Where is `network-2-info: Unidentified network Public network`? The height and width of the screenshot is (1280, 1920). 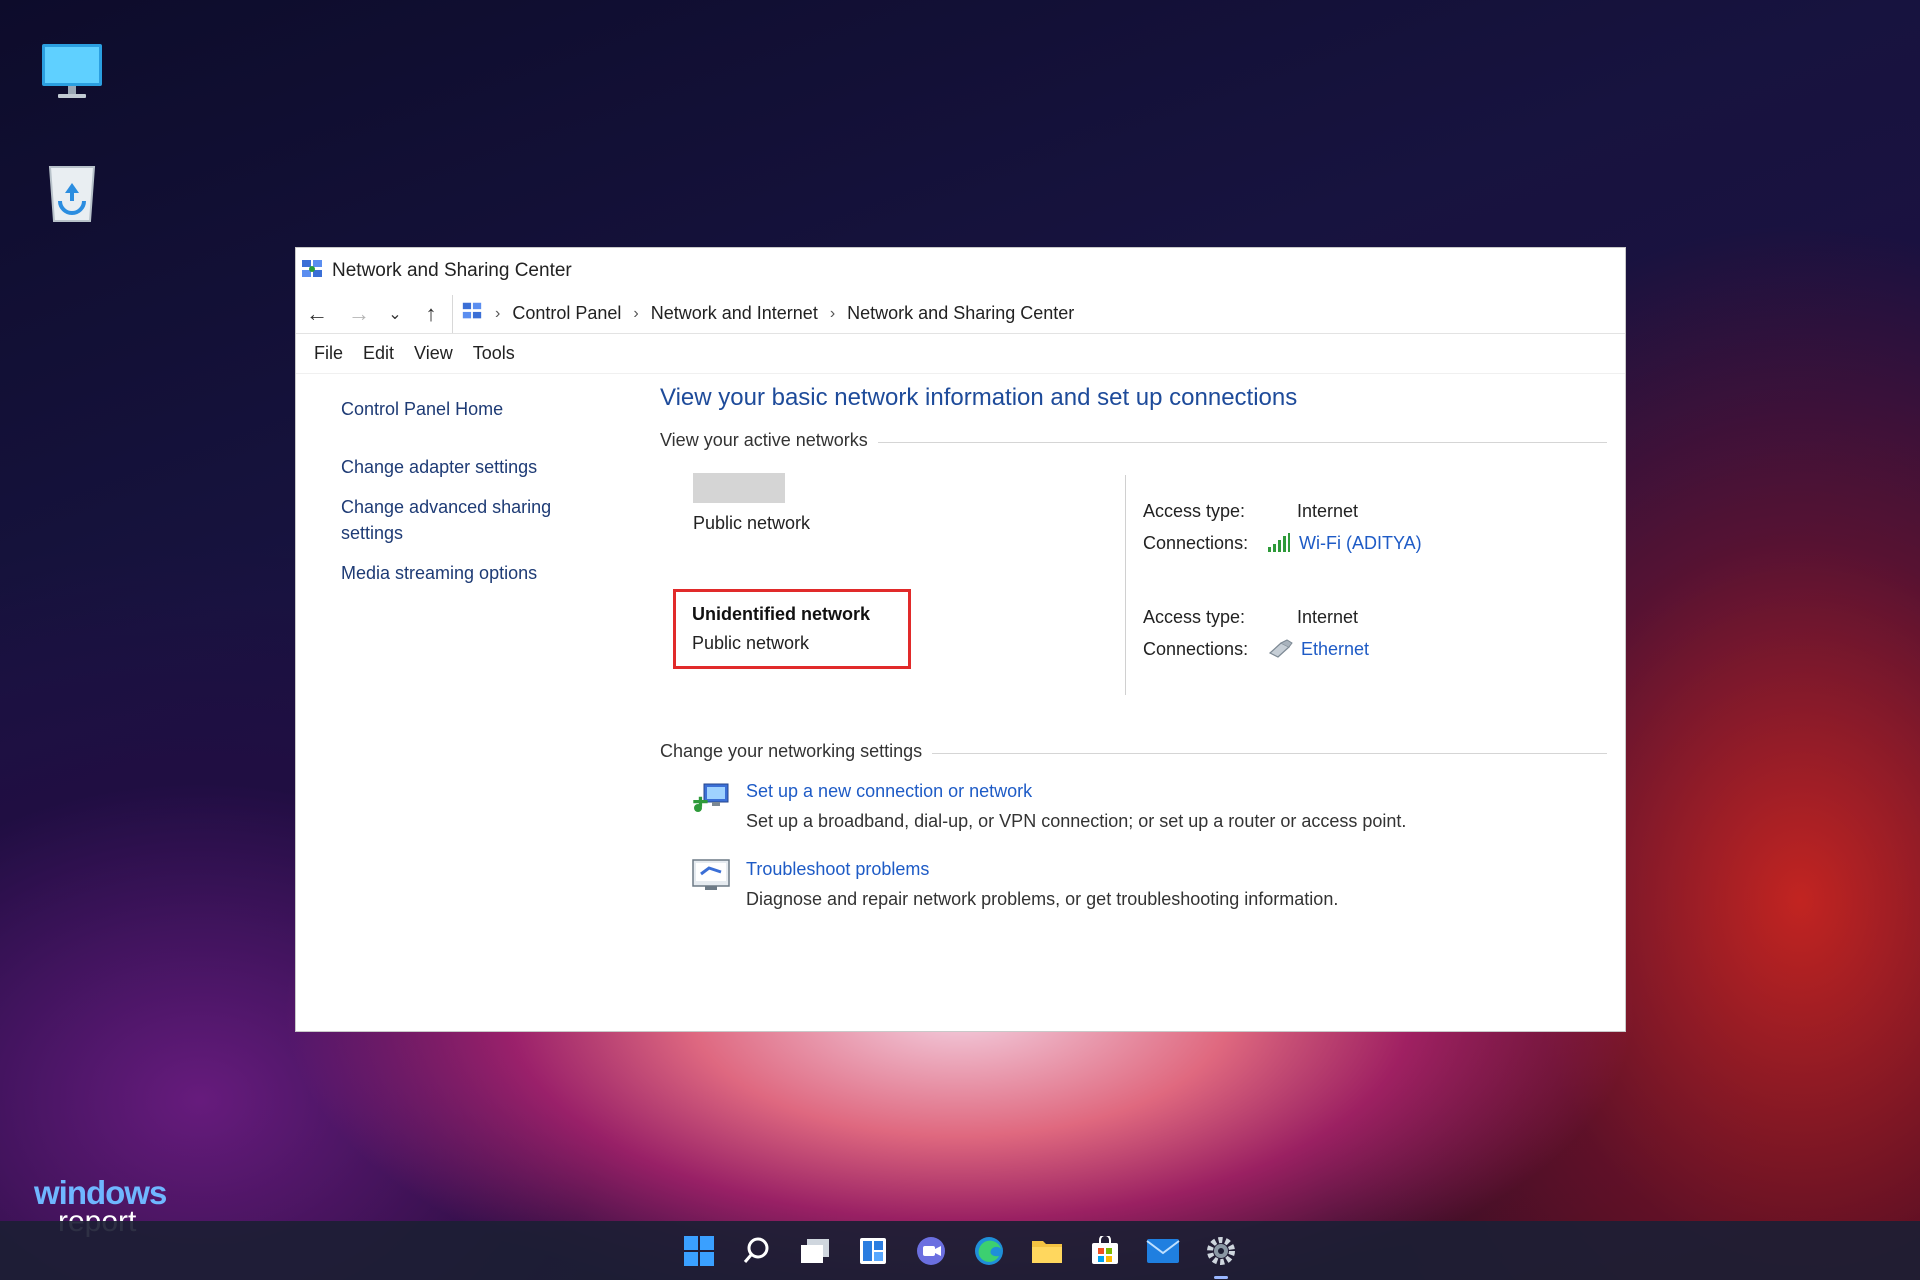
network-2-info: Unidentified network Public network is located at coordinates (792, 629).